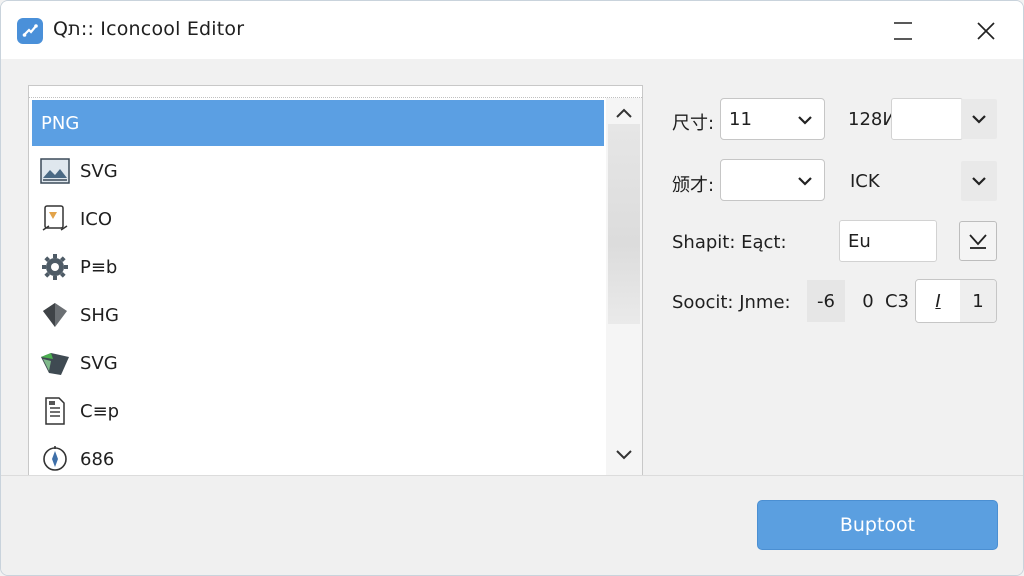 This screenshot has width=1024, height=576. Describe the element at coordinates (865, 181) in the screenshot. I see `ick-label: ICK` at that location.